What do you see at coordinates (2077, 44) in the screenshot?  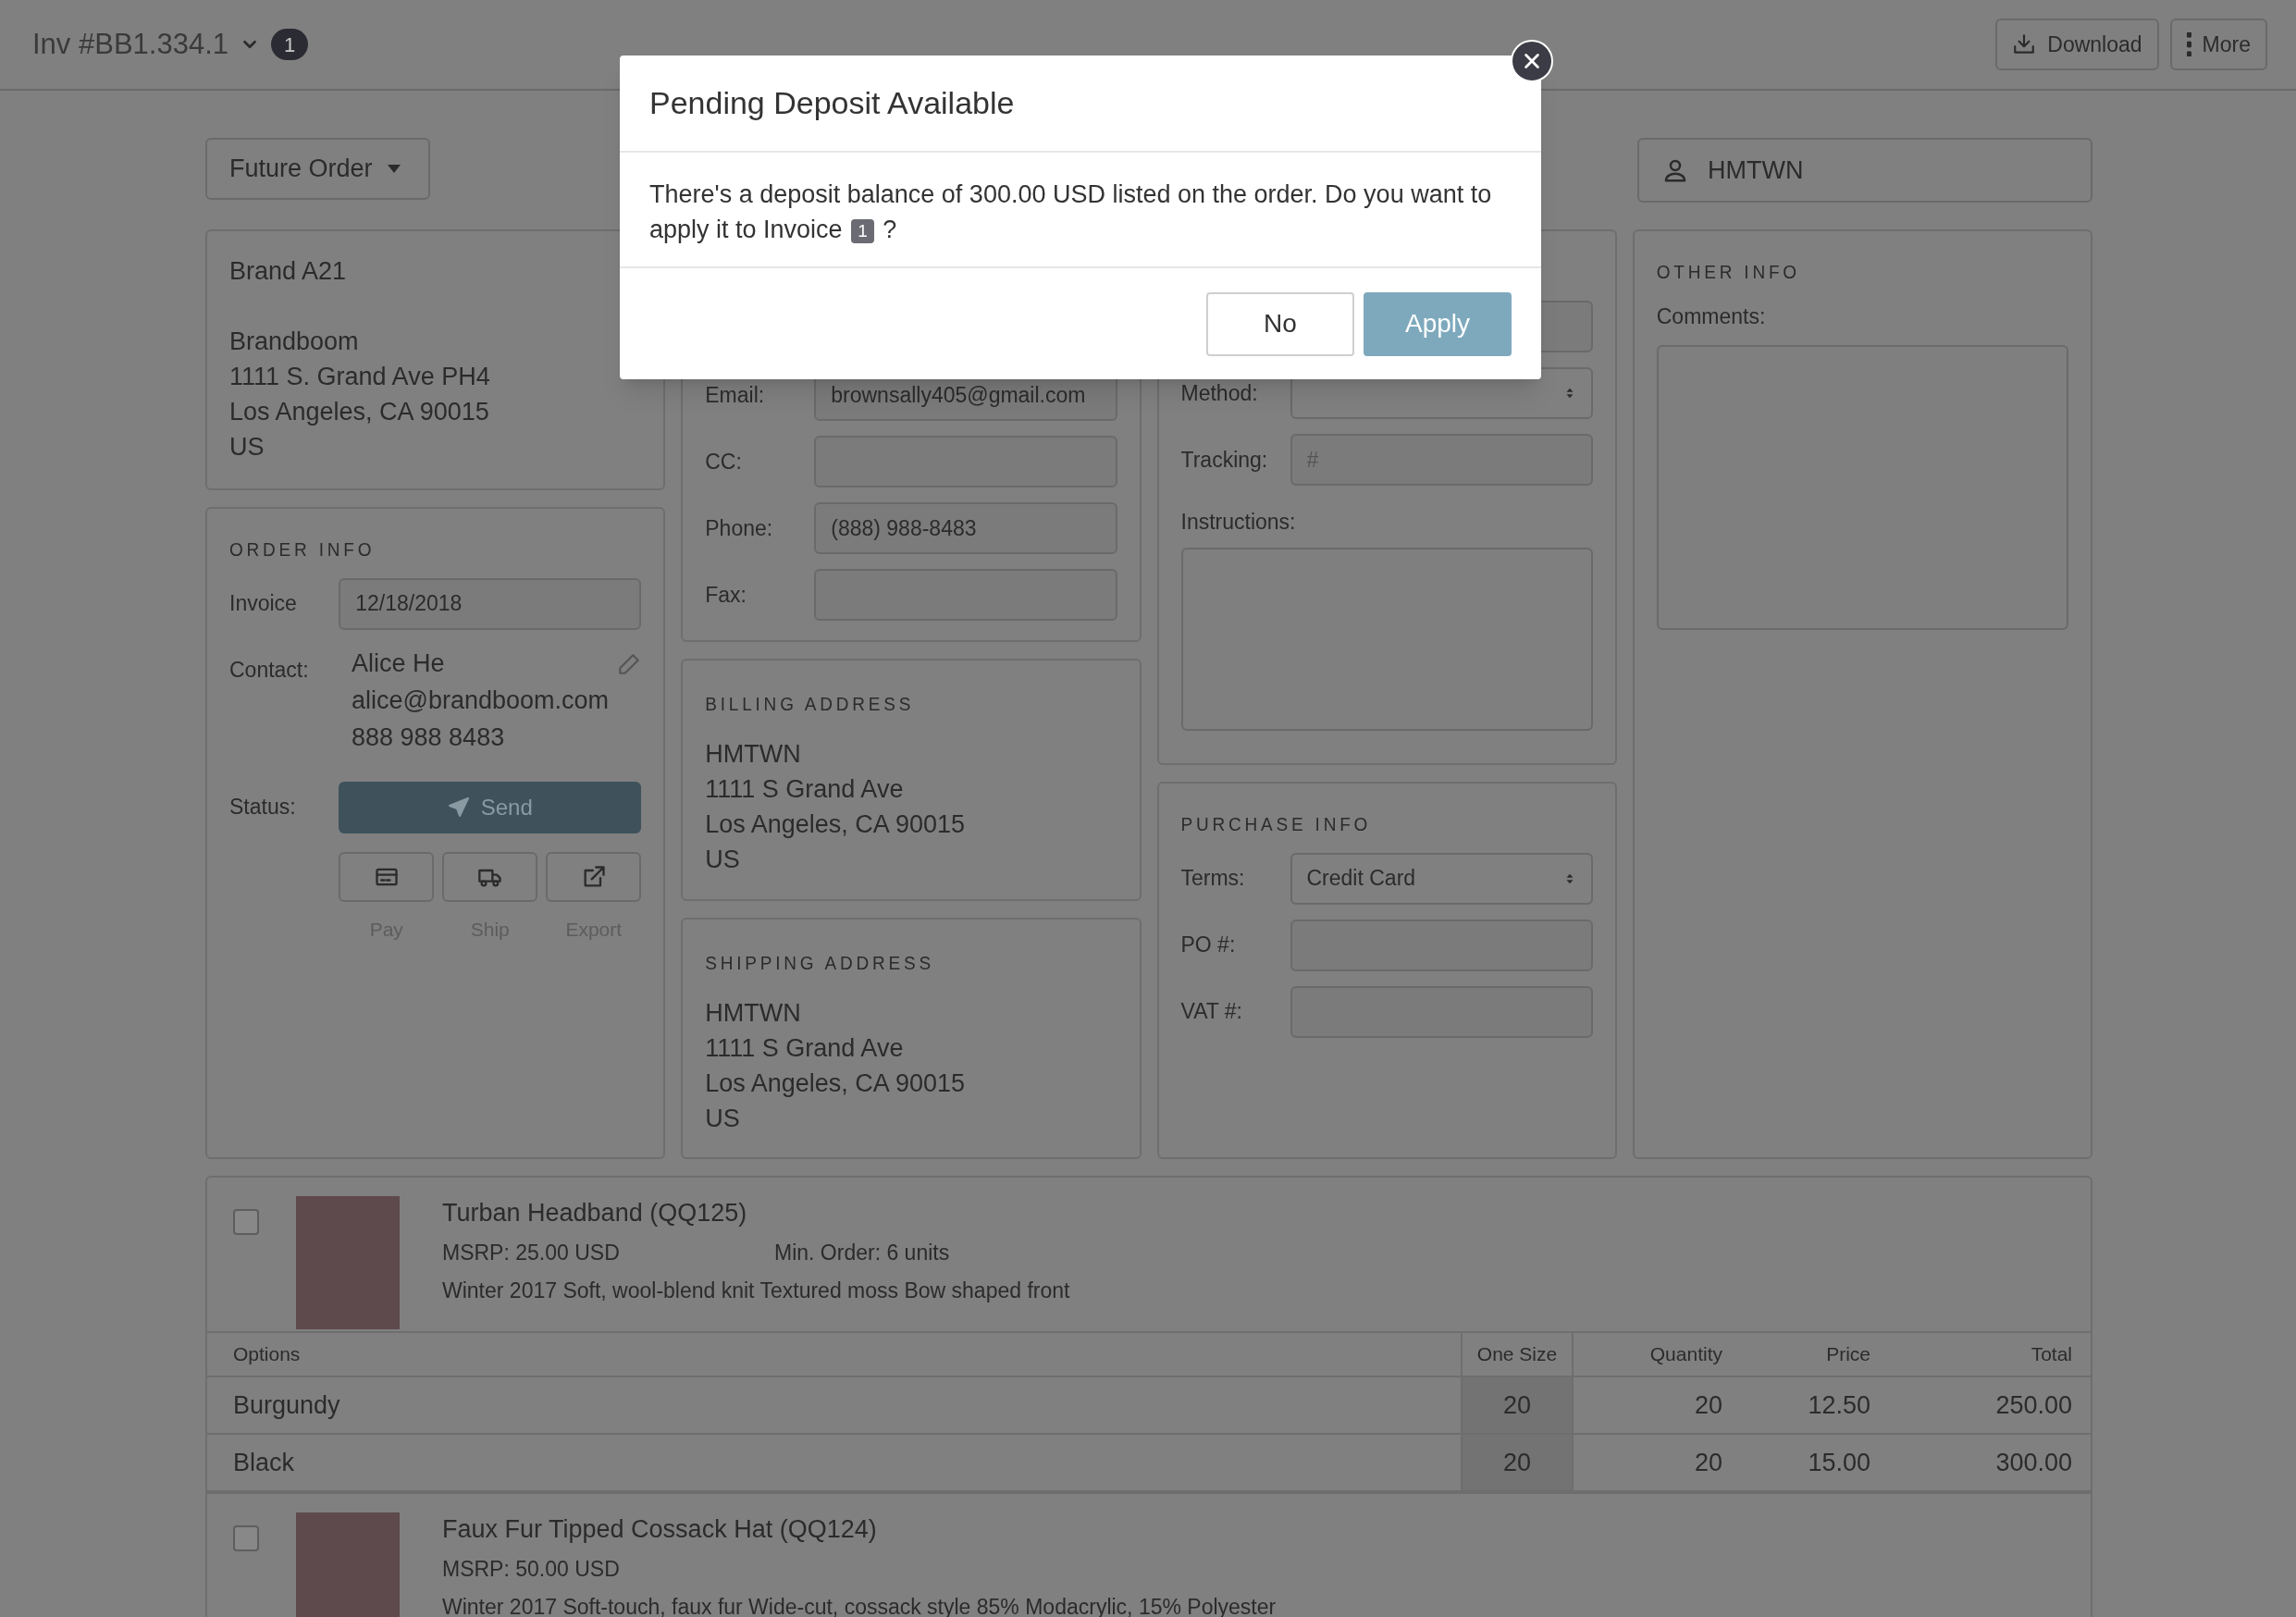 I see `download-button: Download` at bounding box center [2077, 44].